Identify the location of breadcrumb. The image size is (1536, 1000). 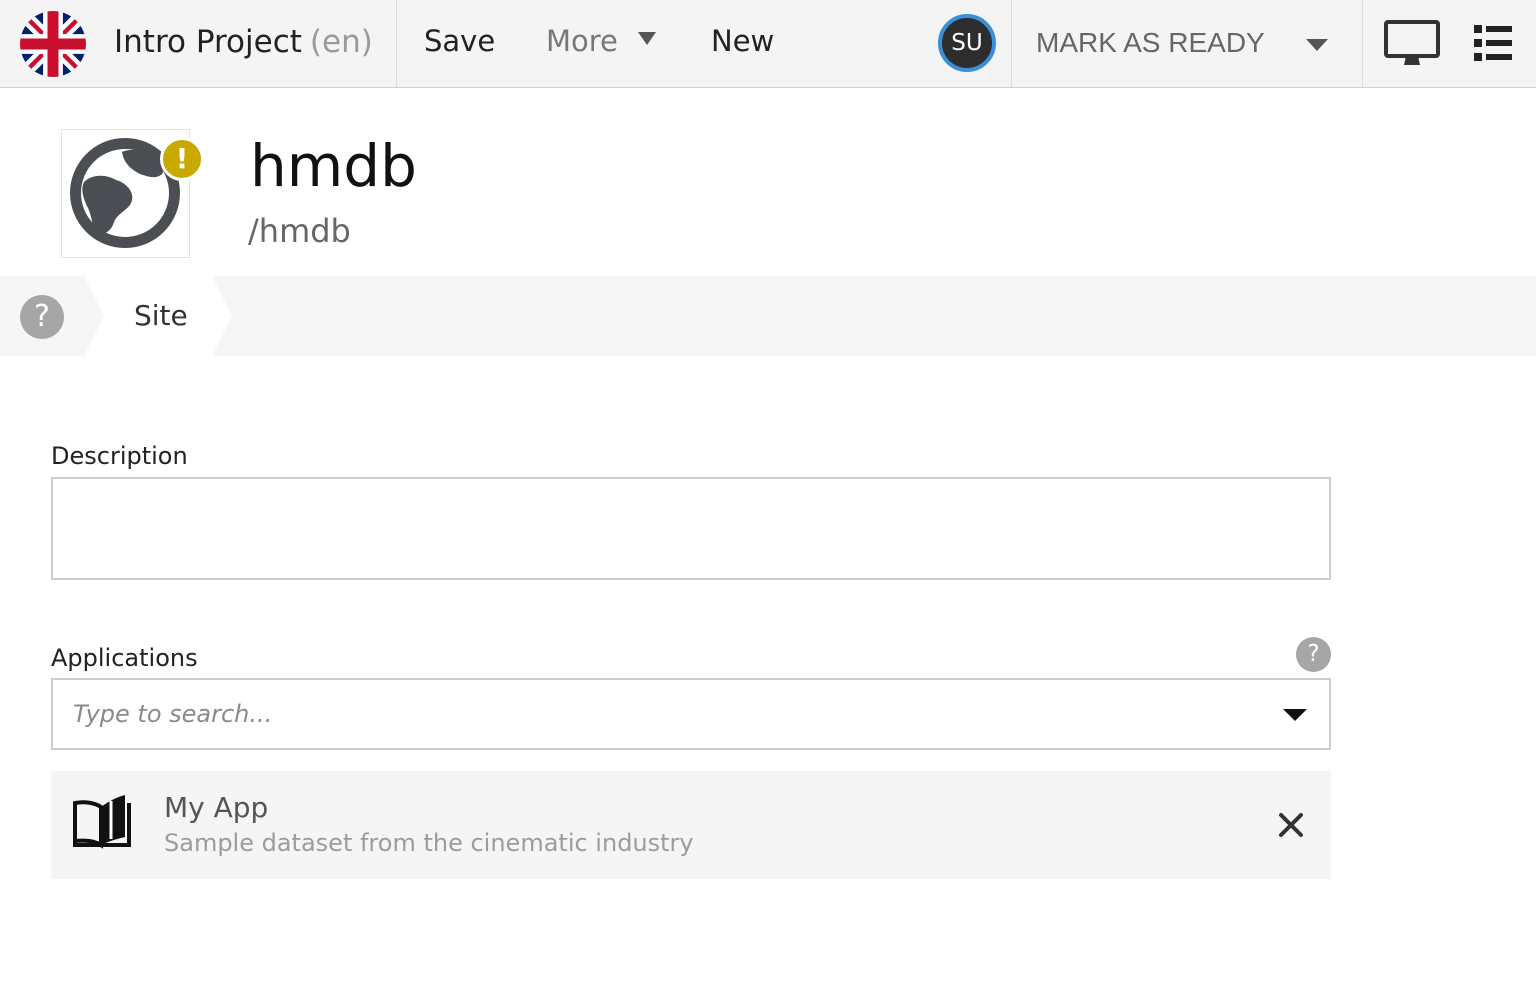
(768, 316).